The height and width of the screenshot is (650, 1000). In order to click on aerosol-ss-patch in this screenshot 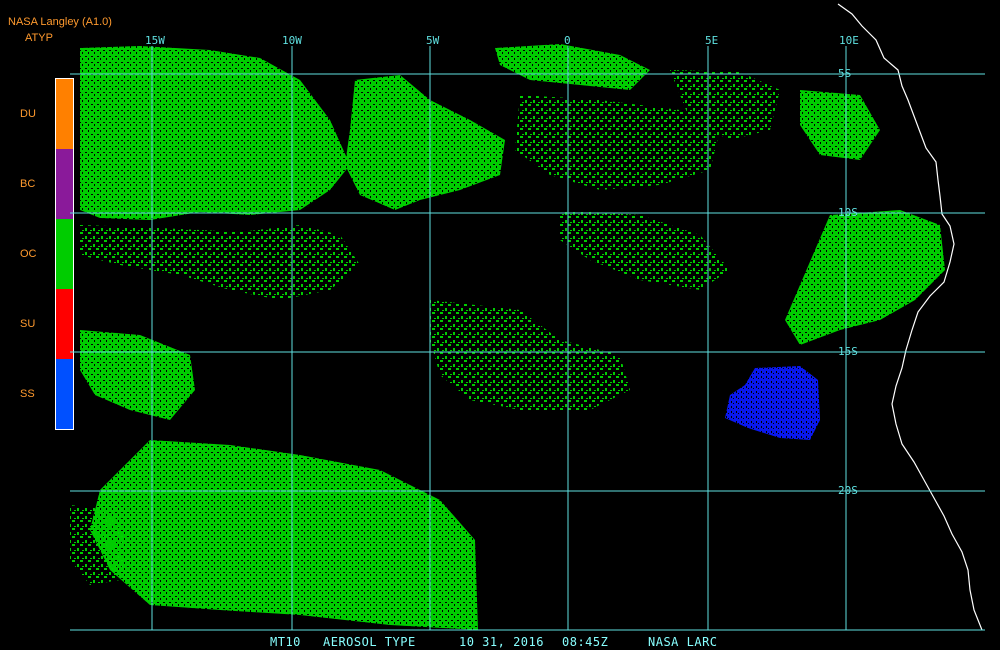, I will do `click(772, 403)`.